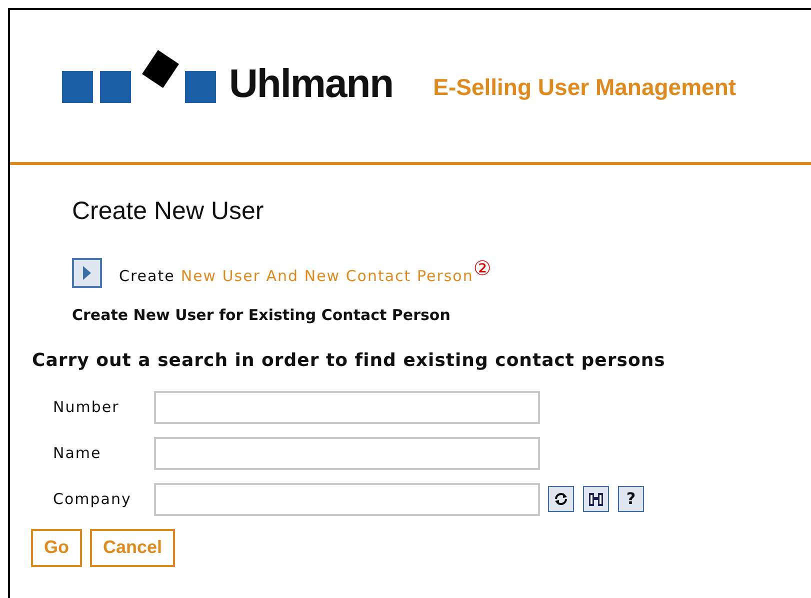  Describe the element at coordinates (631, 499) in the screenshot. I see `help-button: ?` at that location.